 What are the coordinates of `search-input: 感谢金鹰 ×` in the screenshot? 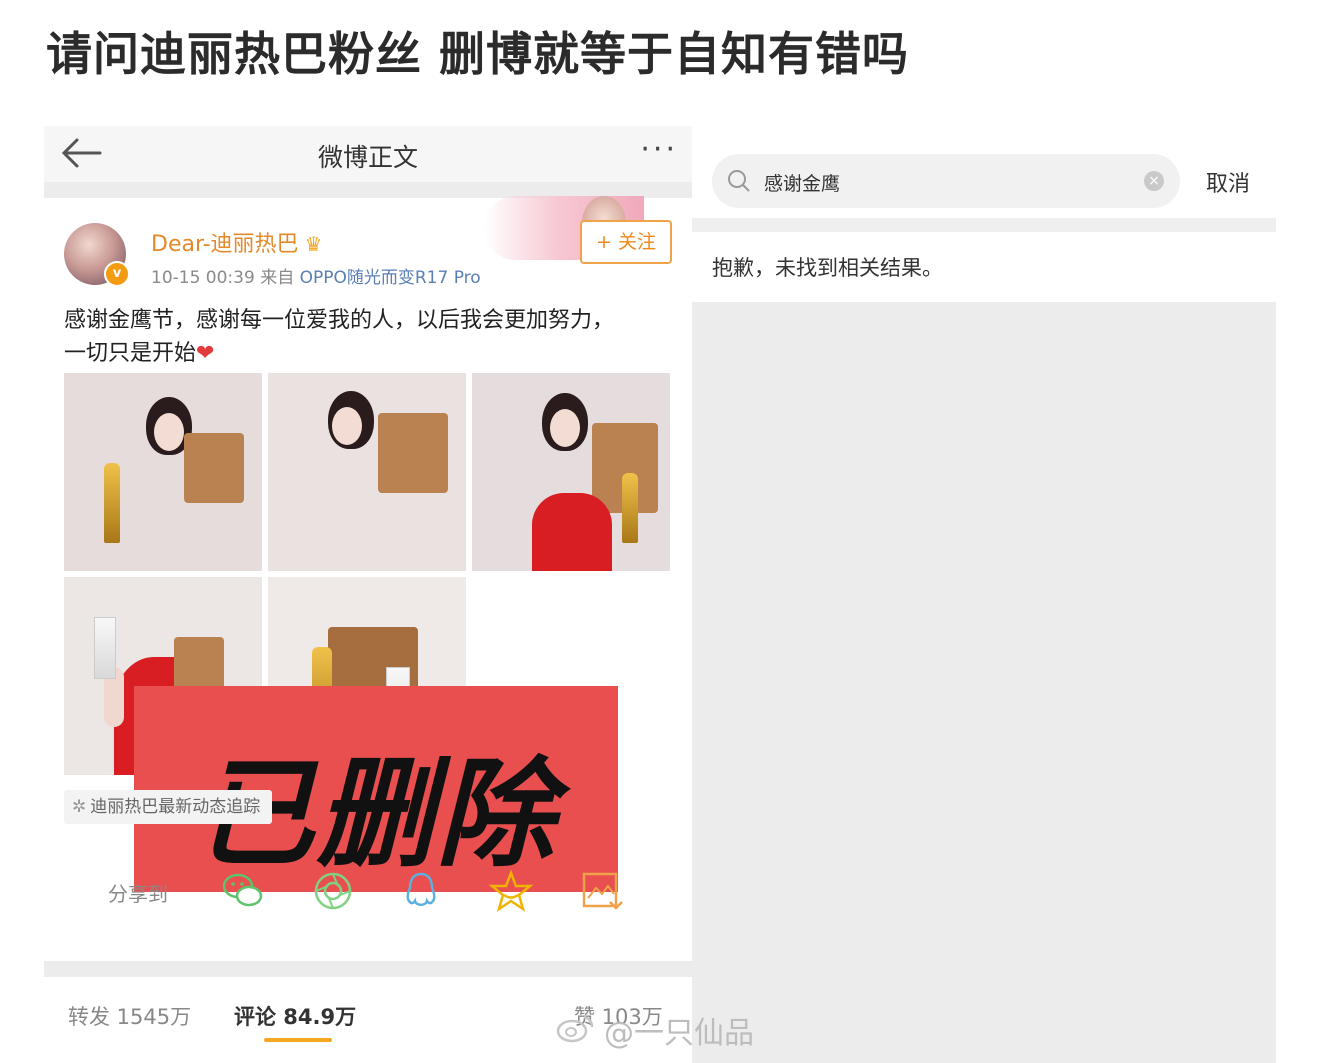 It's located at (946, 181).